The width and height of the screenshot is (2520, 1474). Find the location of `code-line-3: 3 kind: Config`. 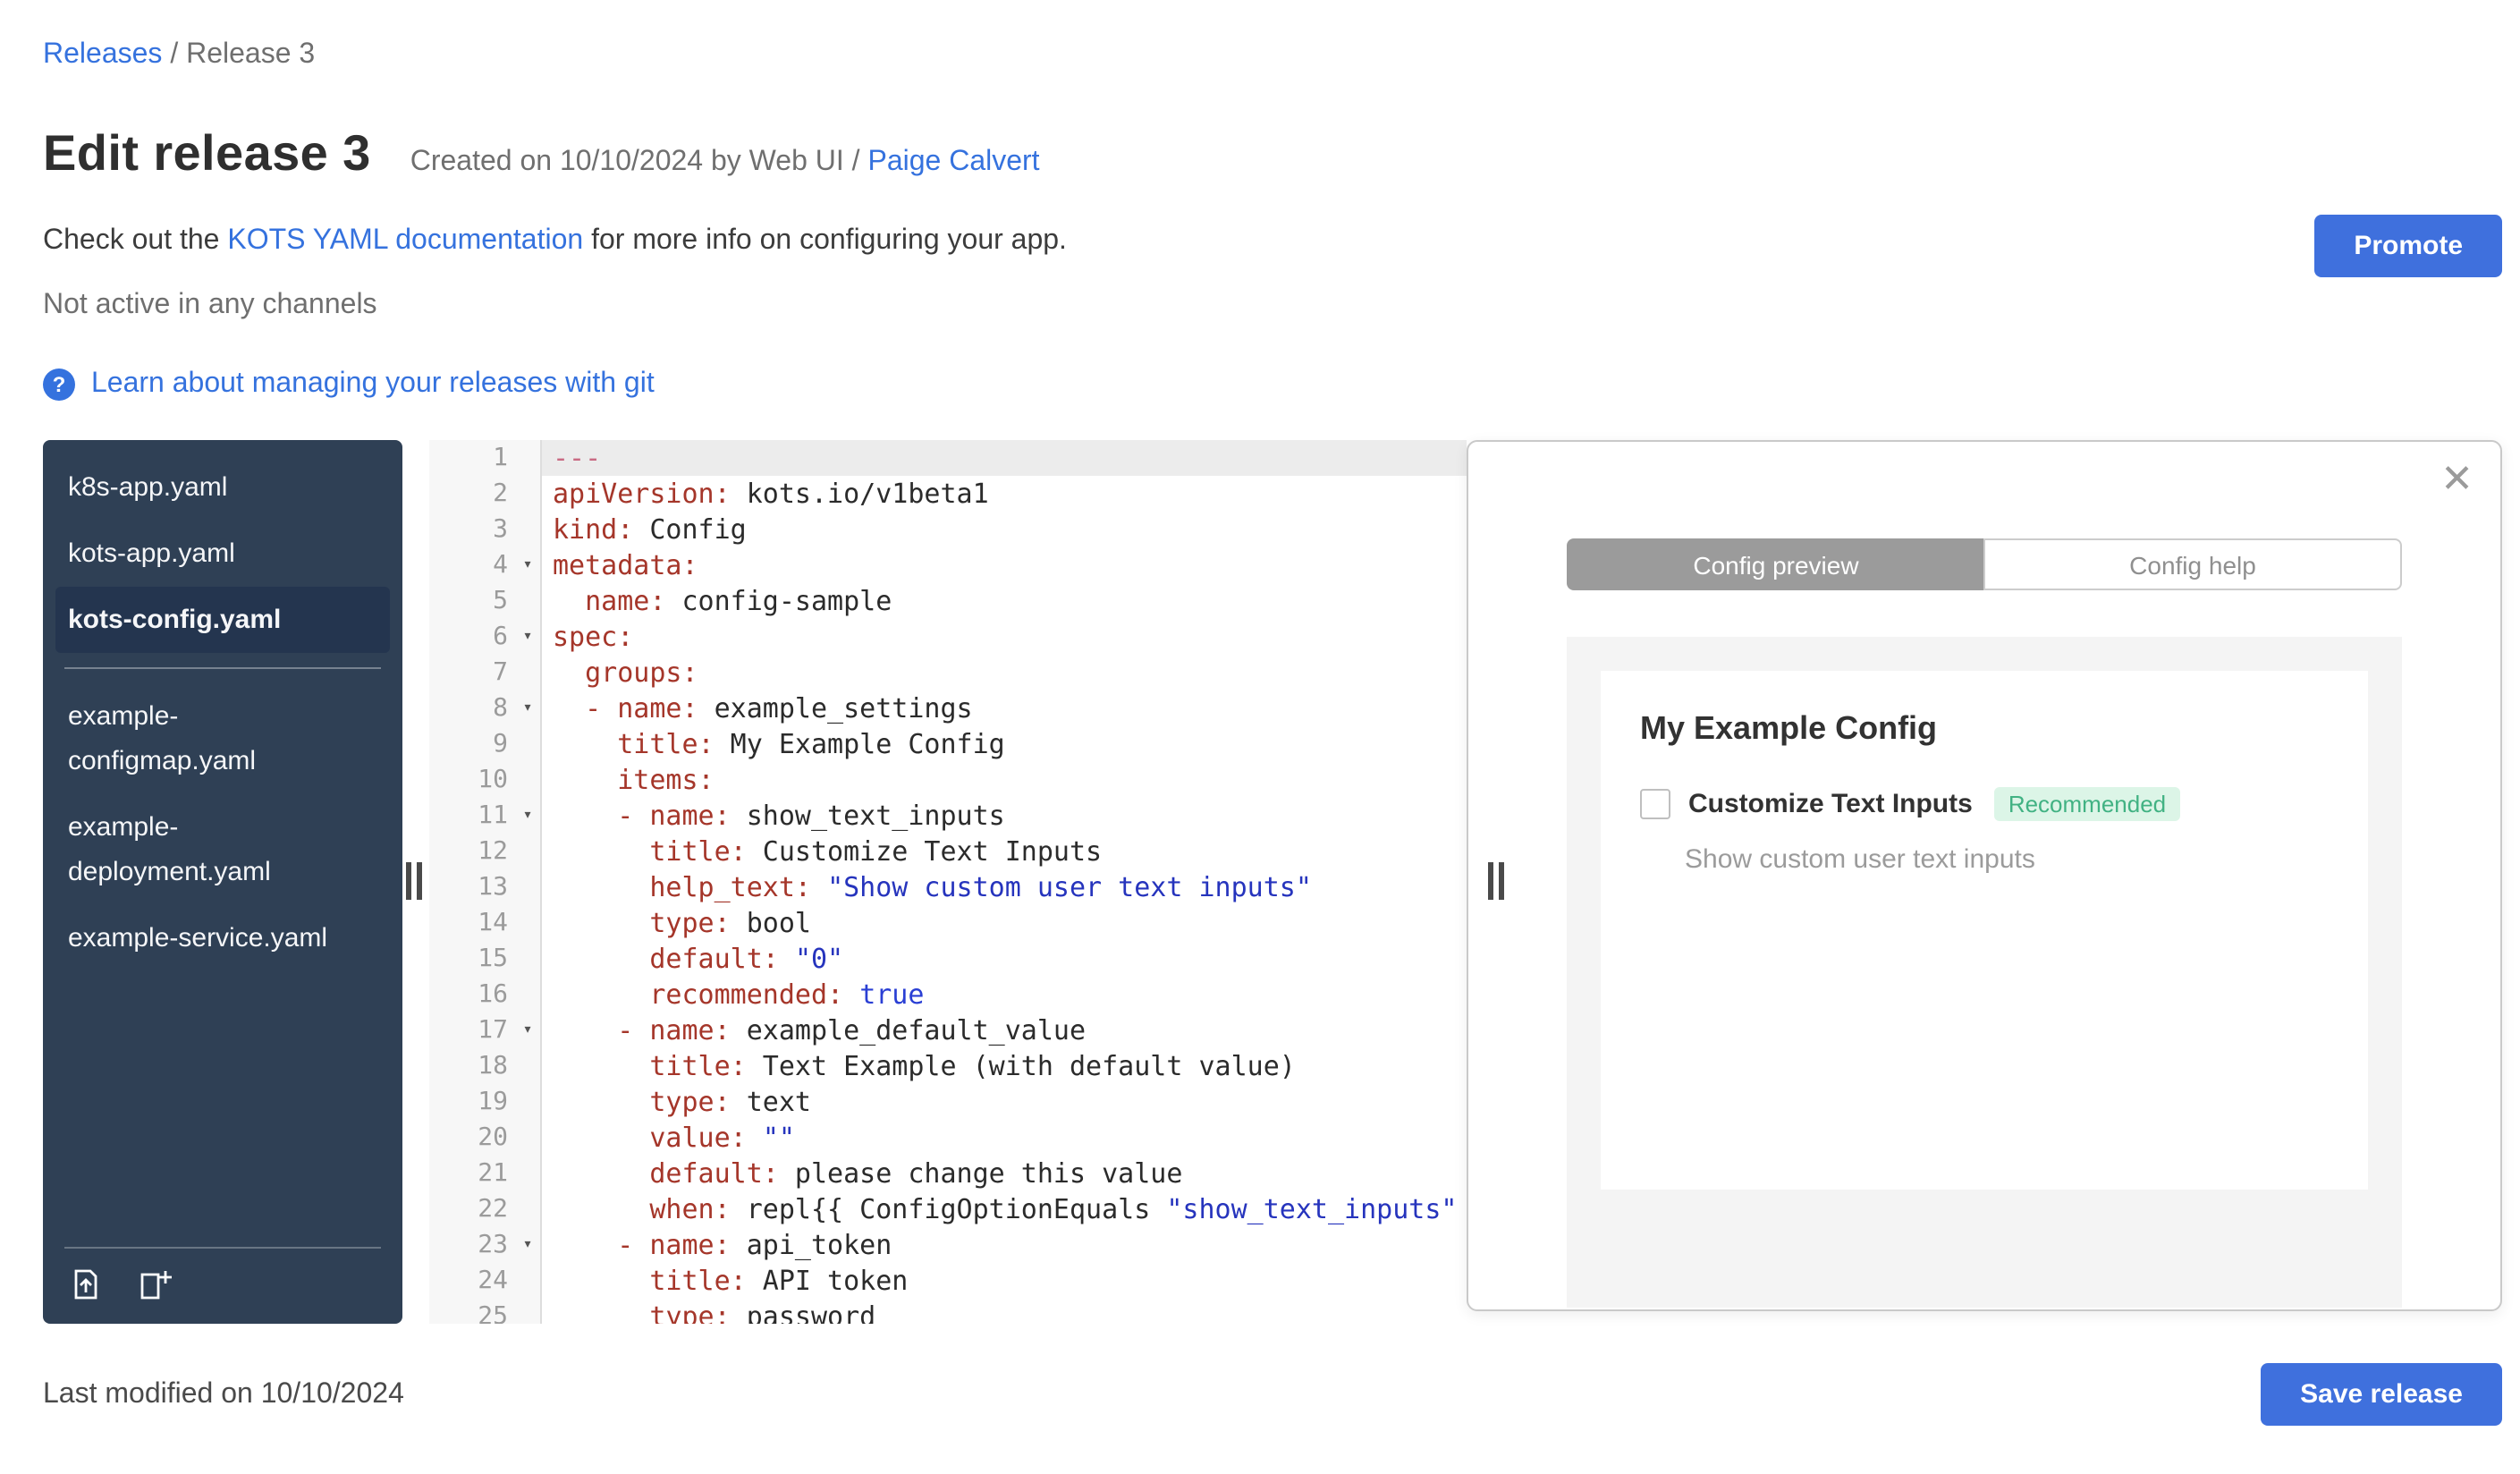

code-line-3: 3 kind: Config is located at coordinates (948, 529).